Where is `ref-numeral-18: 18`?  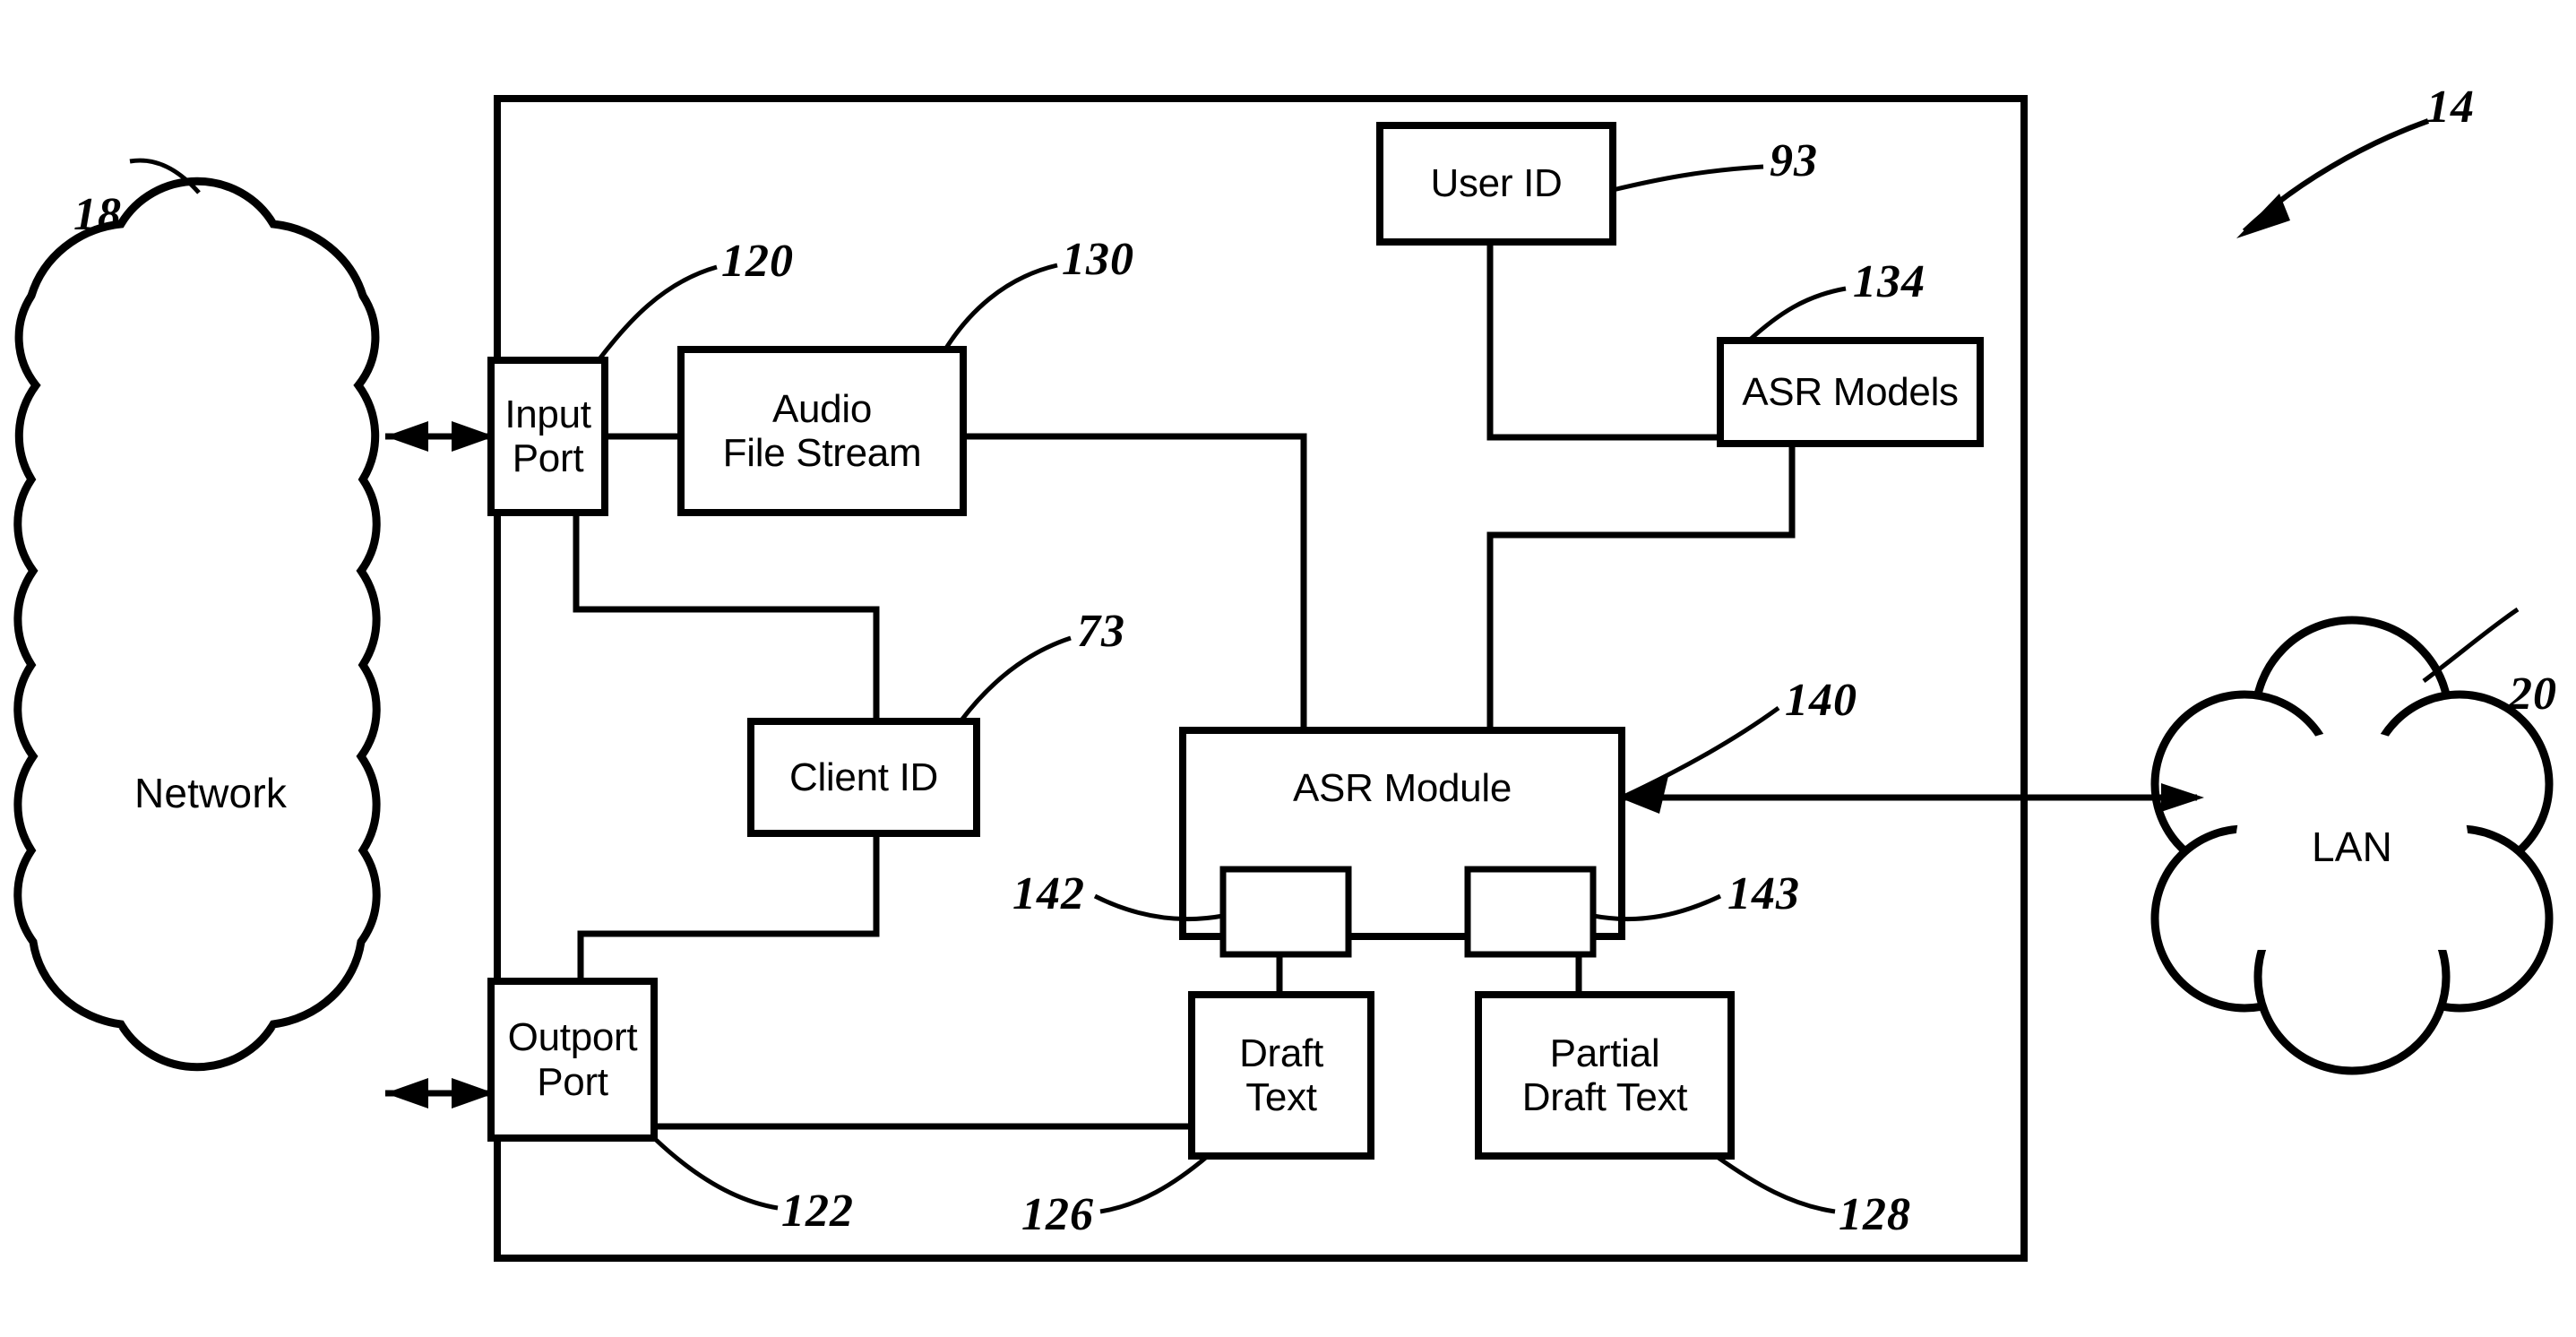 ref-numeral-18: 18 is located at coordinates (98, 215).